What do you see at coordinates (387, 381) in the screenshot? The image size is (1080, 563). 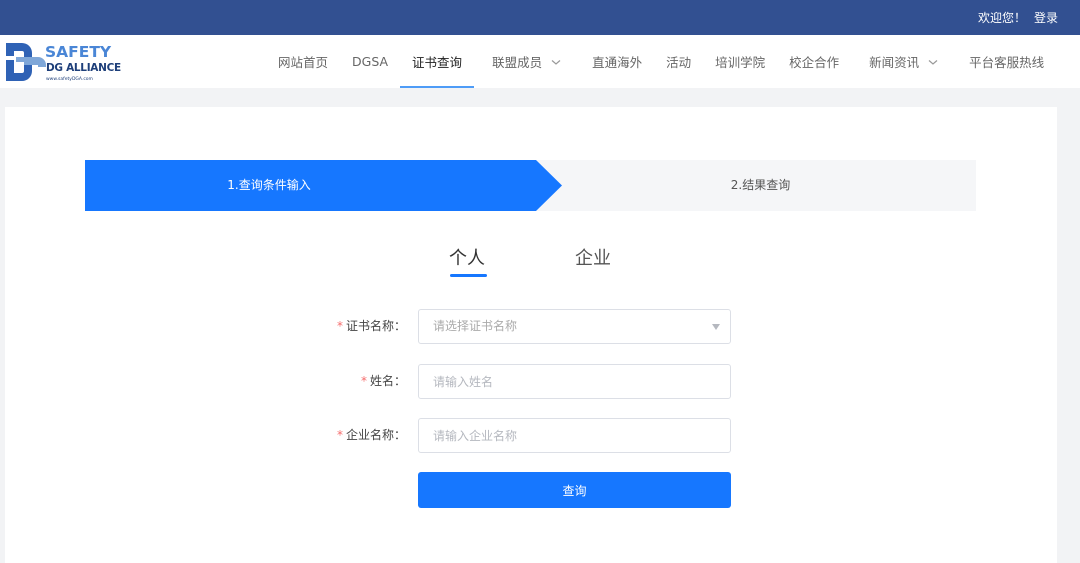 I see `person-name-label-text: 姓名：` at bounding box center [387, 381].